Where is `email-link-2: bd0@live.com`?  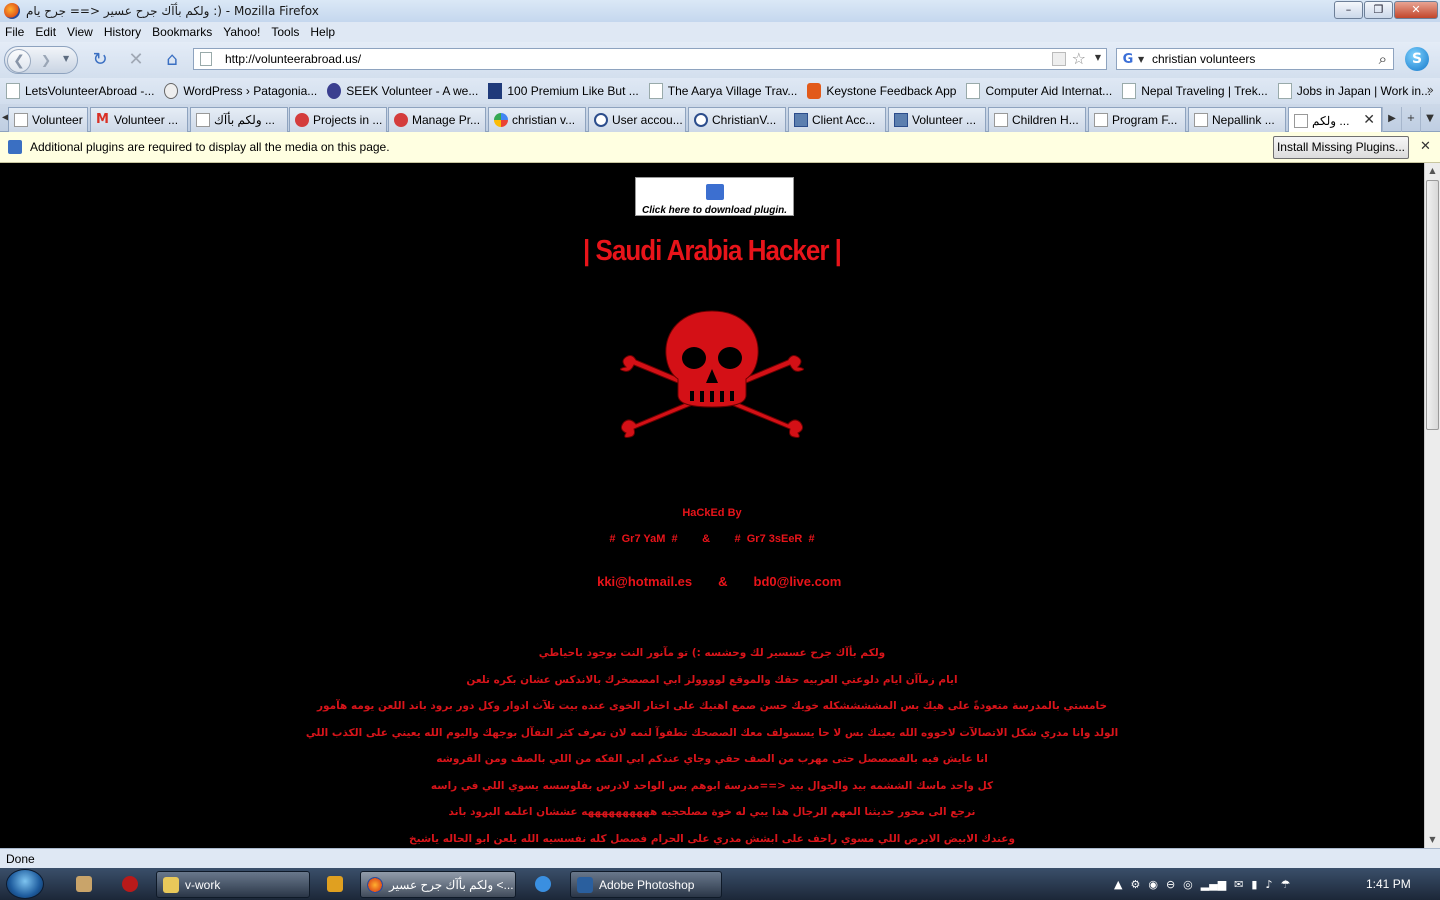
email-link-2: bd0@live.com is located at coordinates (798, 581).